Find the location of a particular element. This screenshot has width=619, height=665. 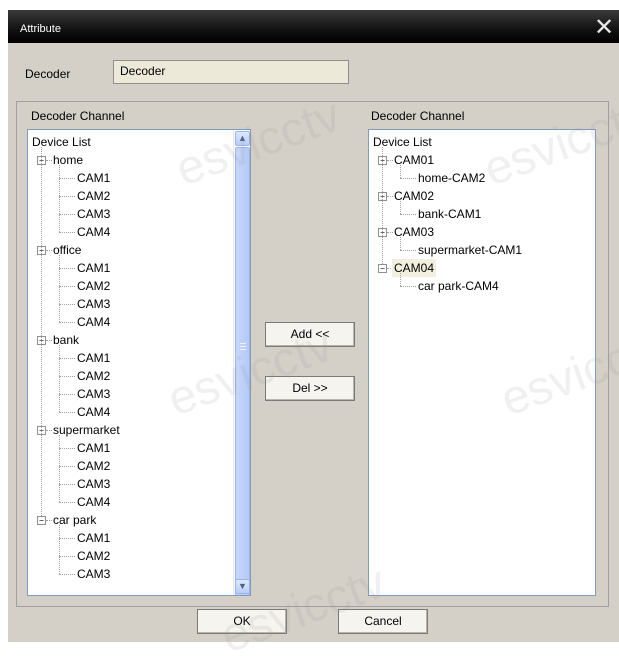

scroll-down-icon: ▼ is located at coordinates (242, 586).